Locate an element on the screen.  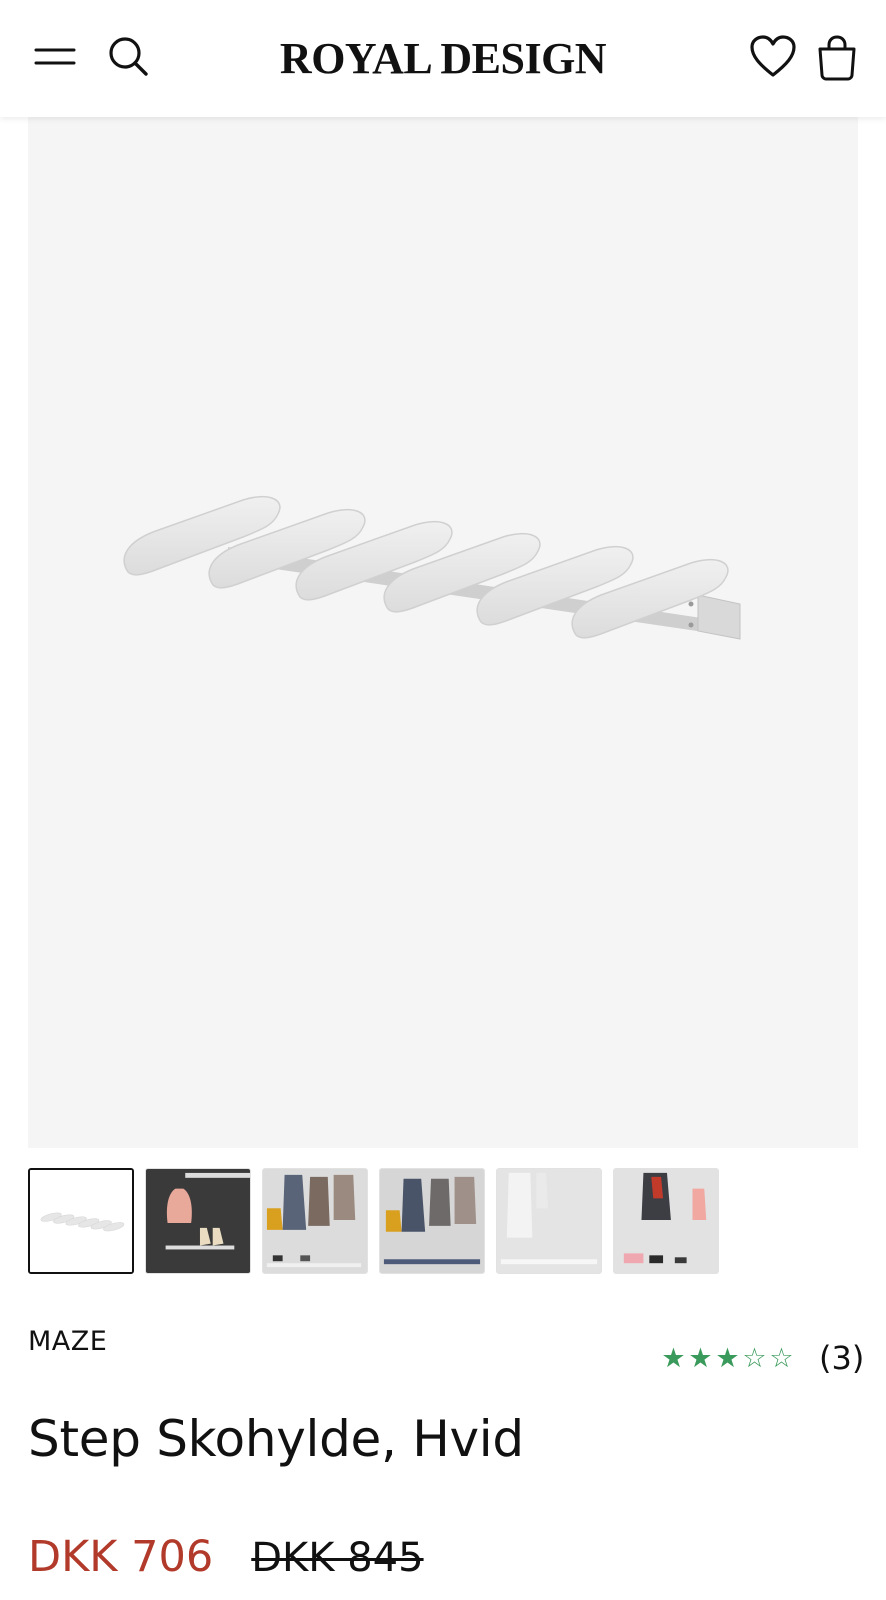
bag-icon is located at coordinates (837, 59).